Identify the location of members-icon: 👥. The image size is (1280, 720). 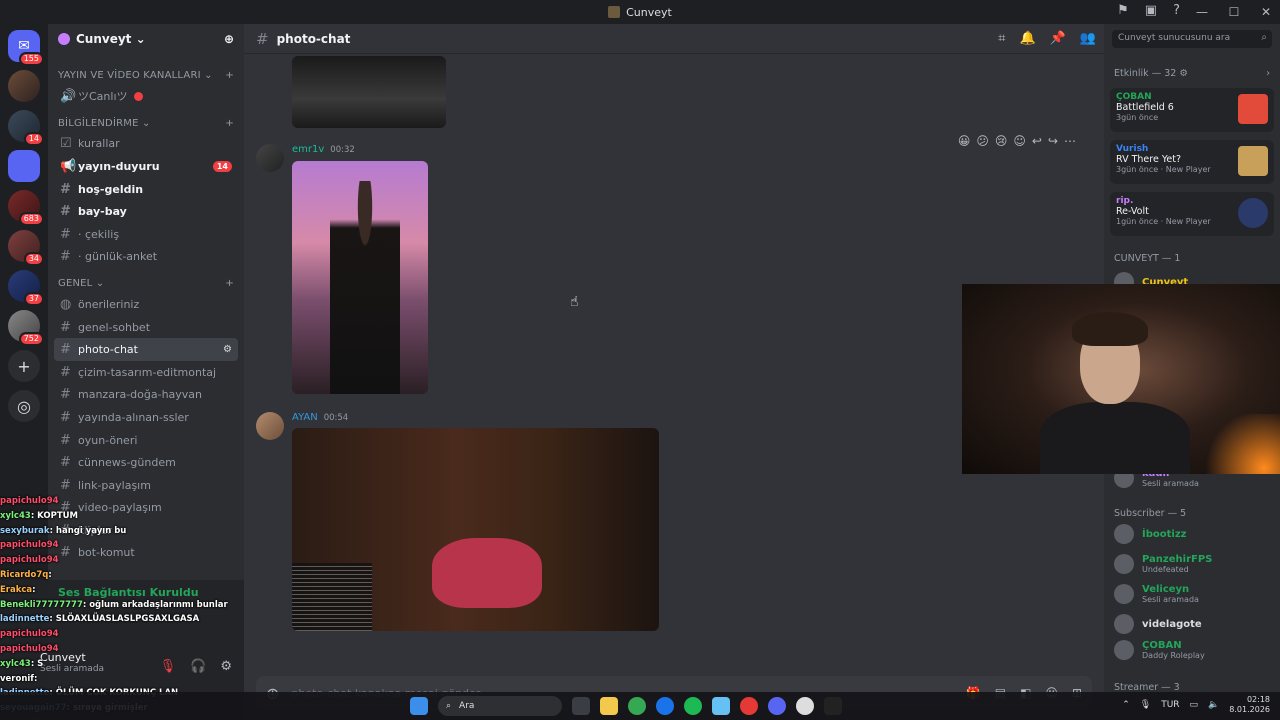
(1088, 38).